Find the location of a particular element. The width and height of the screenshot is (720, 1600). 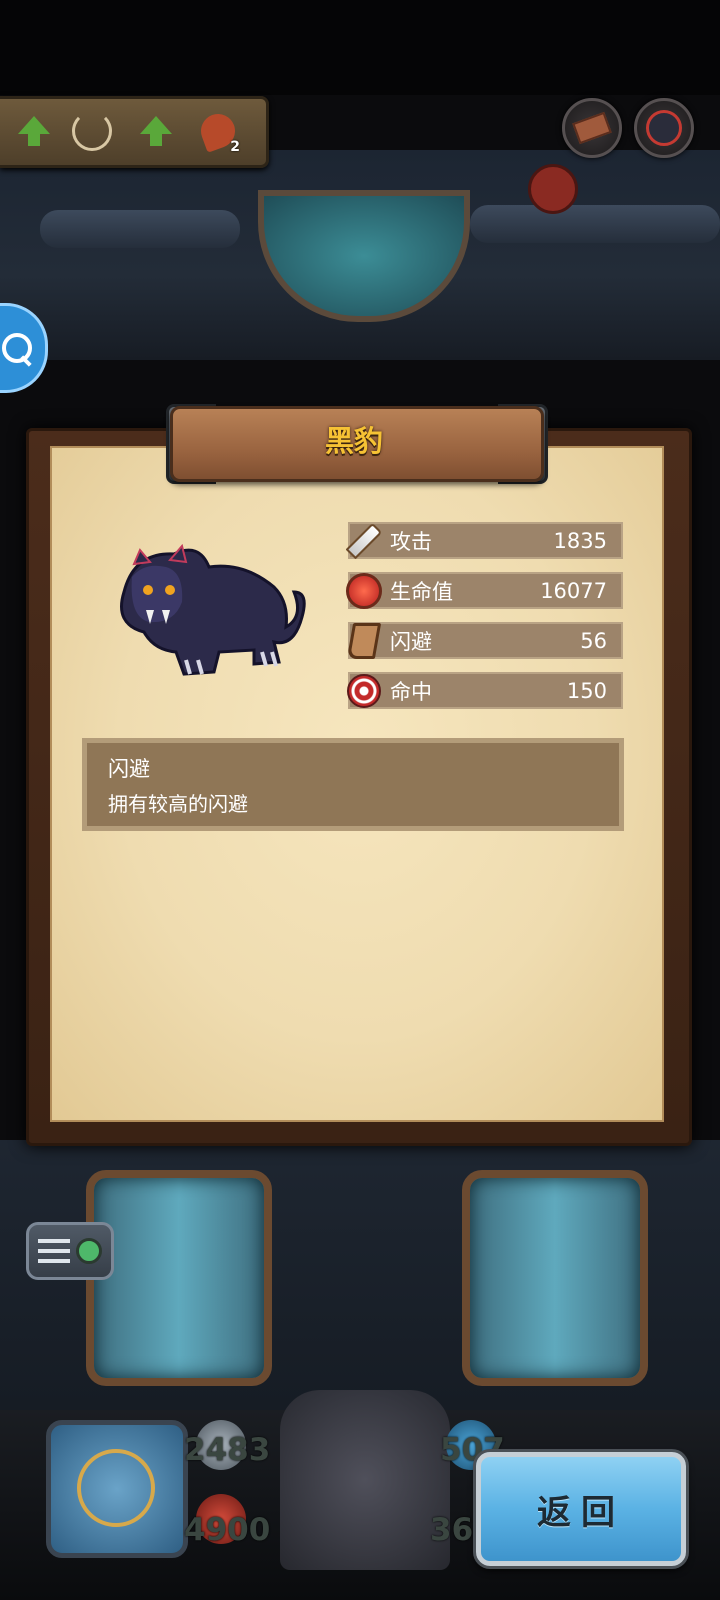

back-button: 返回 is located at coordinates (581, 1509).